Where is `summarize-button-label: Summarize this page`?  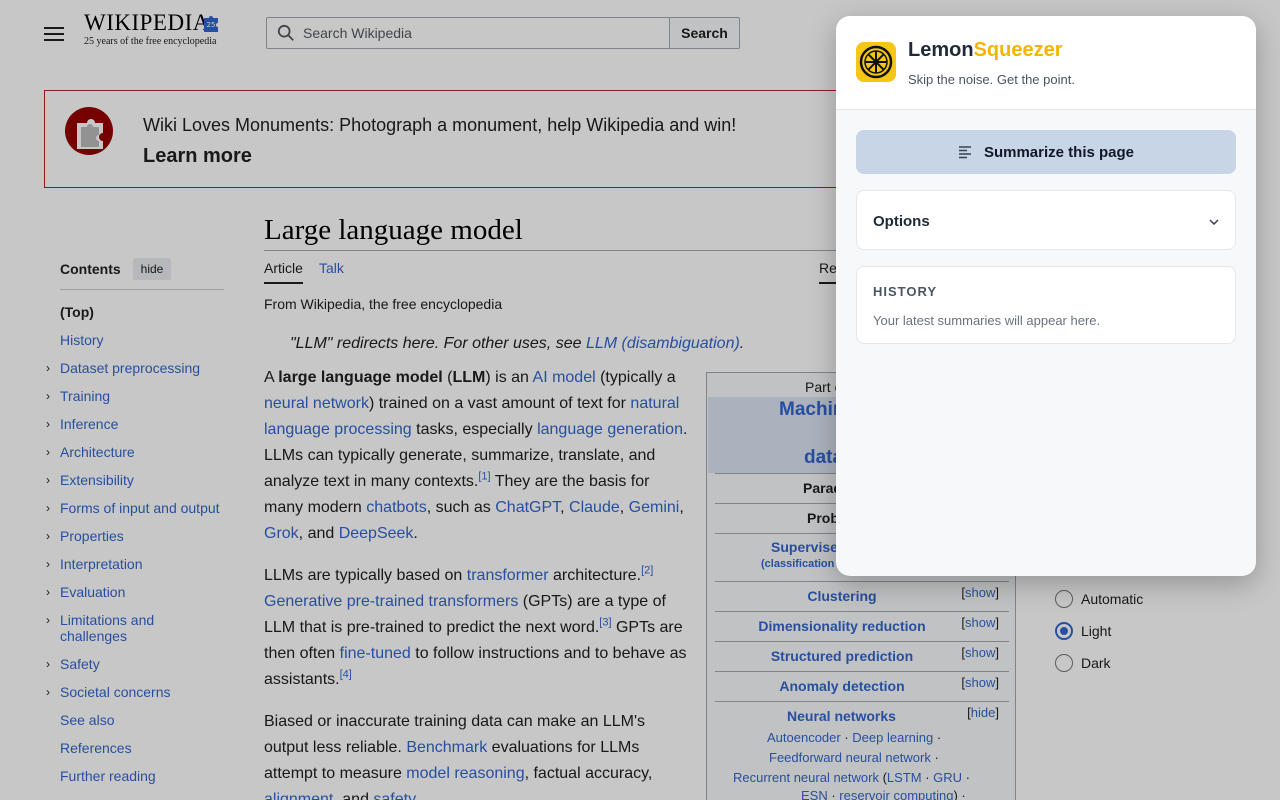 summarize-button-label: Summarize this page is located at coordinates (1059, 152).